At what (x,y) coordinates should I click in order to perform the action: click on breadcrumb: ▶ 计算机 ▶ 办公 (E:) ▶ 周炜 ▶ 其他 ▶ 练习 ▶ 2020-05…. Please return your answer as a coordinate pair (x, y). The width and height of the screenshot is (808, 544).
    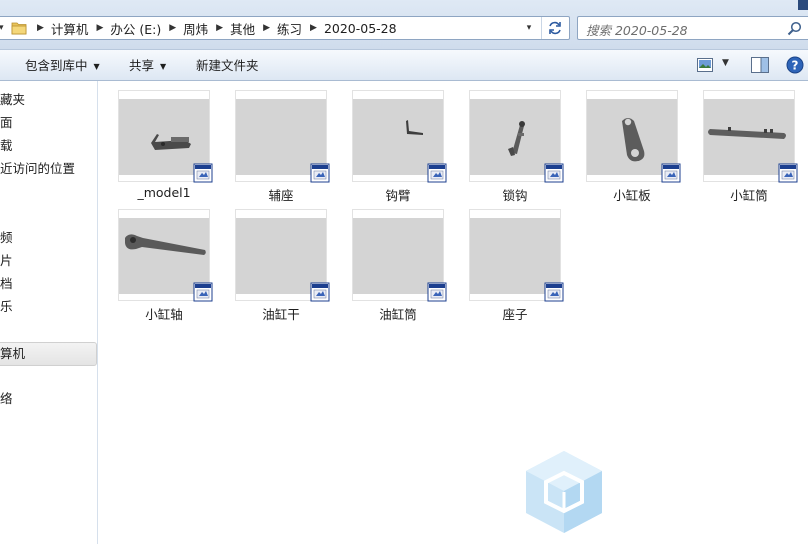
    Looking at the image, I should click on (215, 28).